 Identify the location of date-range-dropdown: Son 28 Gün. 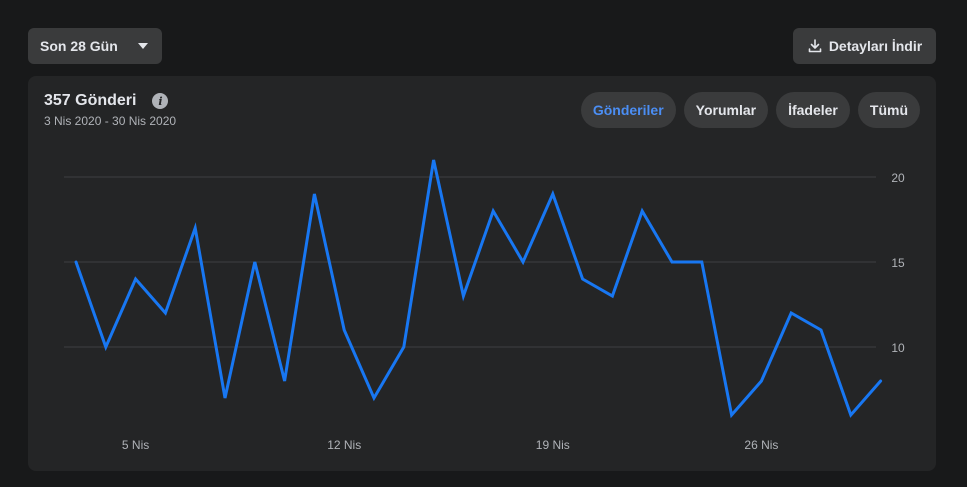
(95, 46).